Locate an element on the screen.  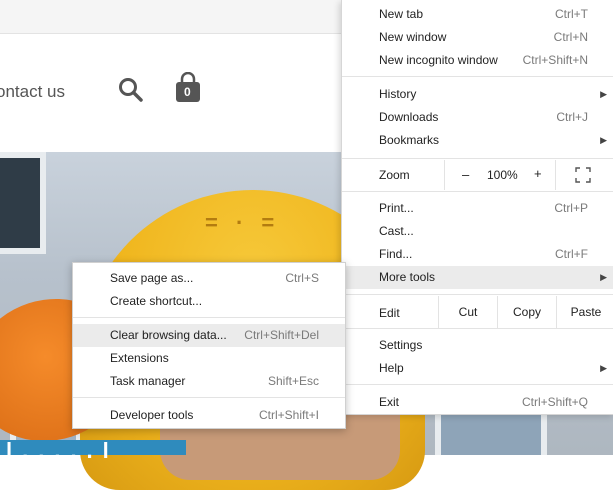
submenu-item-label: Task manager is located at coordinates (148, 381).